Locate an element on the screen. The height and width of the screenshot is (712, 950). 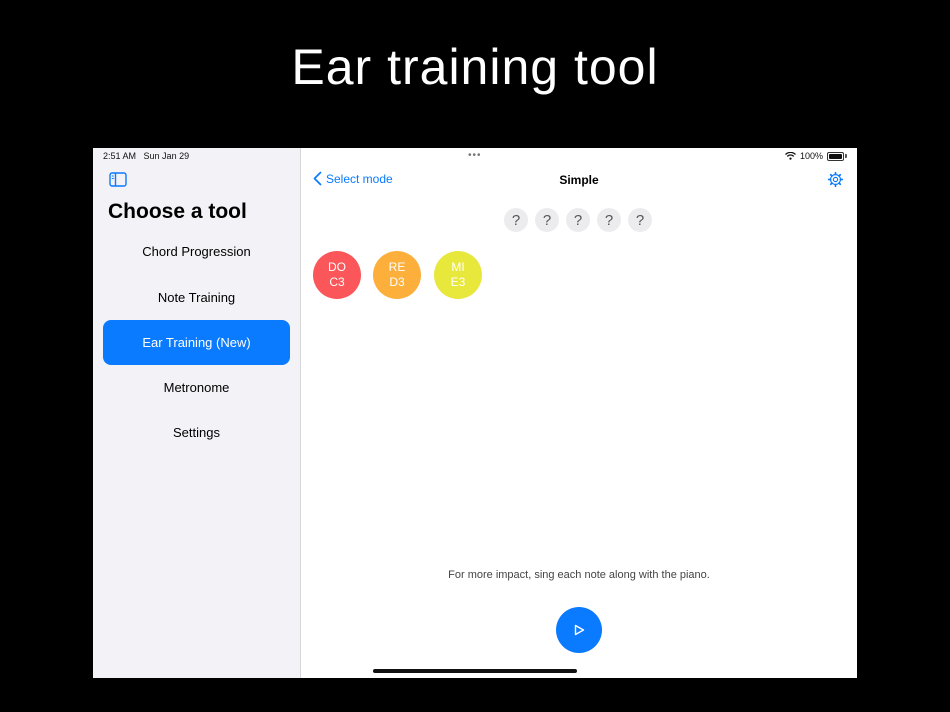
tool-item-label: Note Training is located at coordinates (196, 297).